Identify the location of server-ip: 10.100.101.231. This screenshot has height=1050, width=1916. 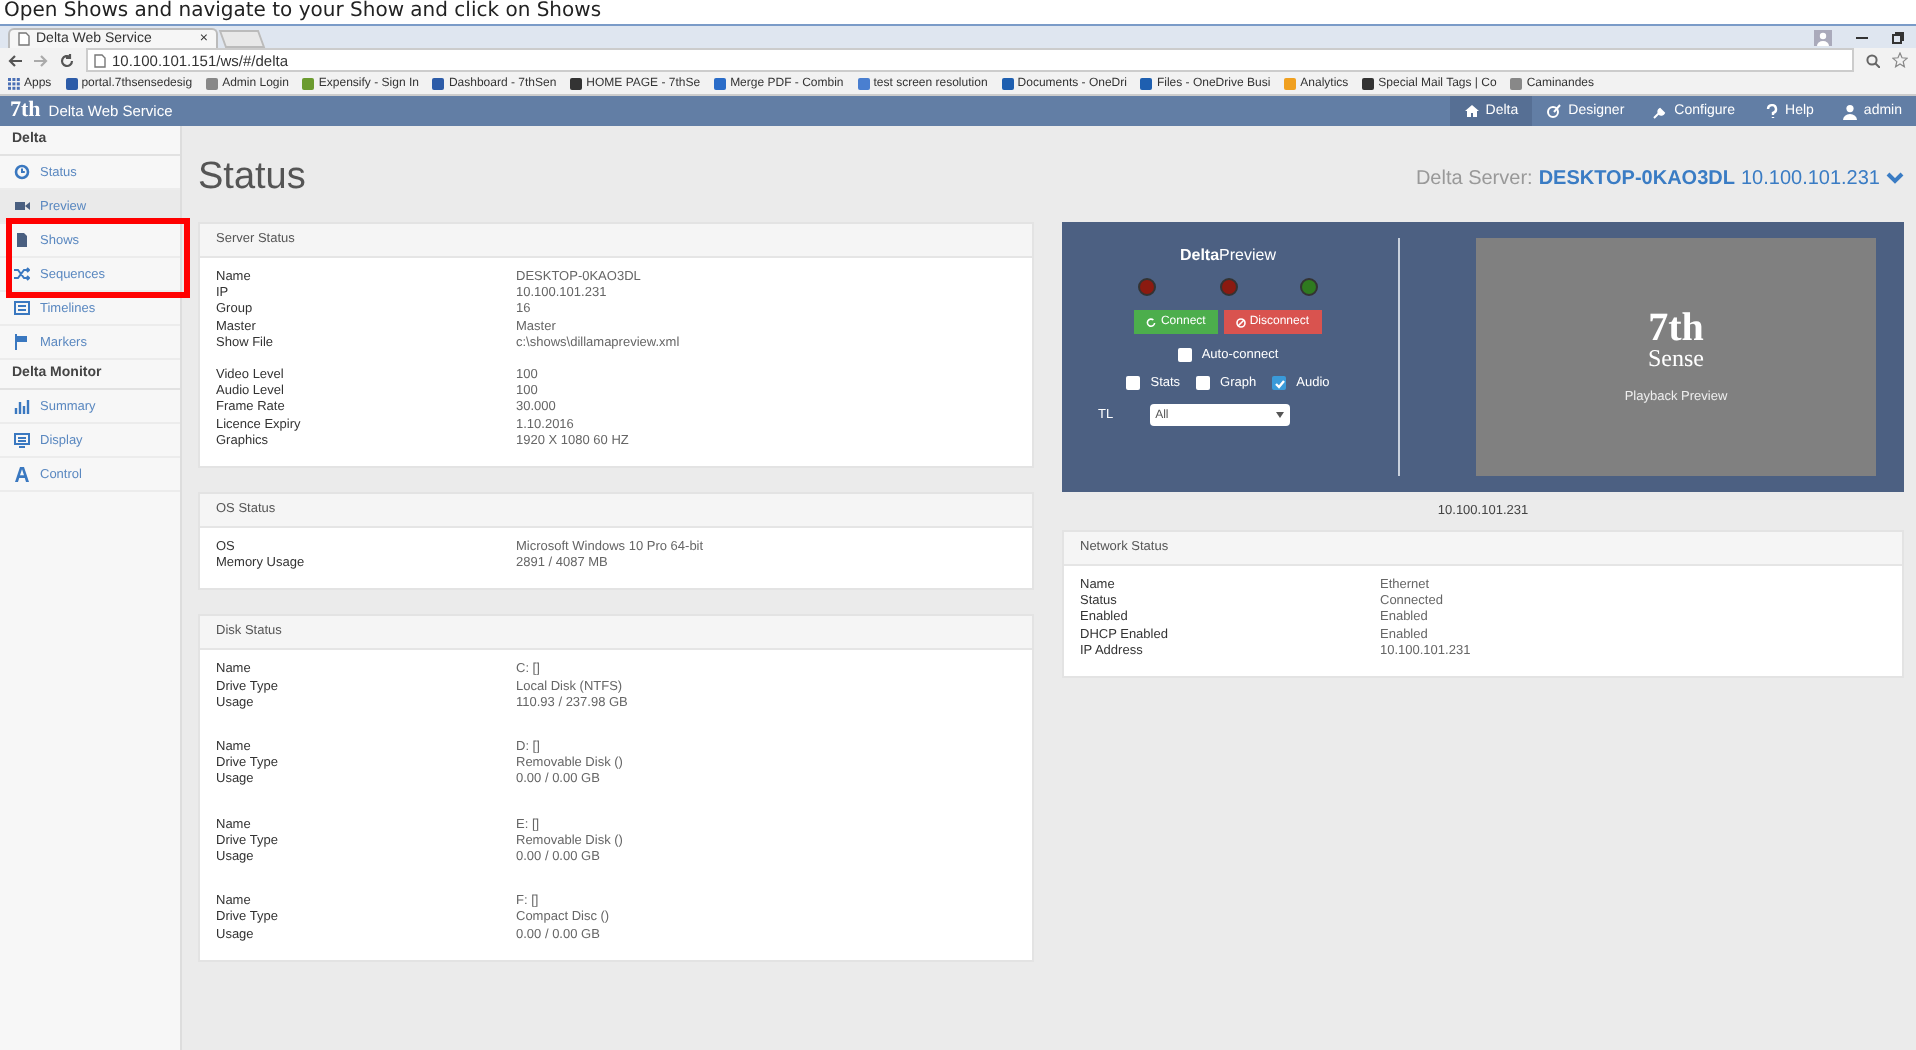
(1810, 178).